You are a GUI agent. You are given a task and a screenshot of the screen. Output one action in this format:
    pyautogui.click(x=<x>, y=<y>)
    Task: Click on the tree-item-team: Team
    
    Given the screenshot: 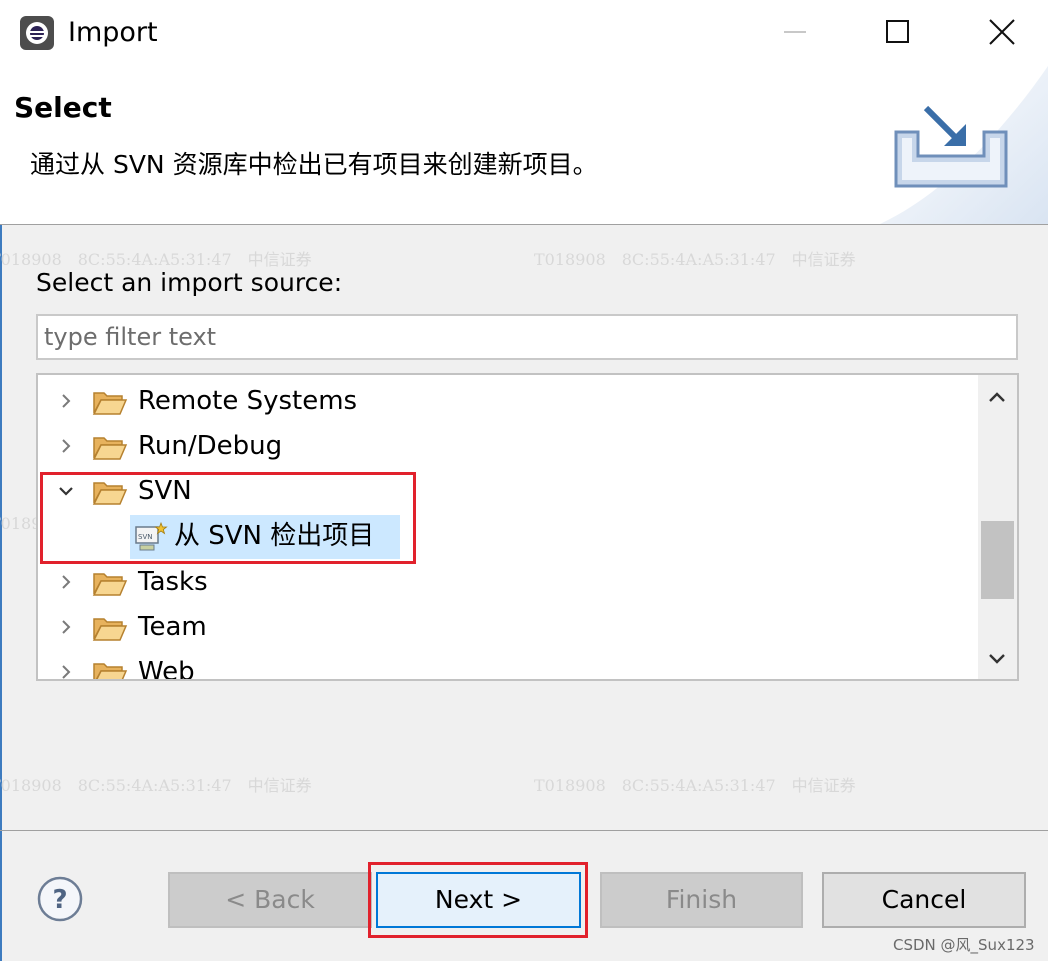 What is the action you would take?
    pyautogui.click(x=488, y=627)
    